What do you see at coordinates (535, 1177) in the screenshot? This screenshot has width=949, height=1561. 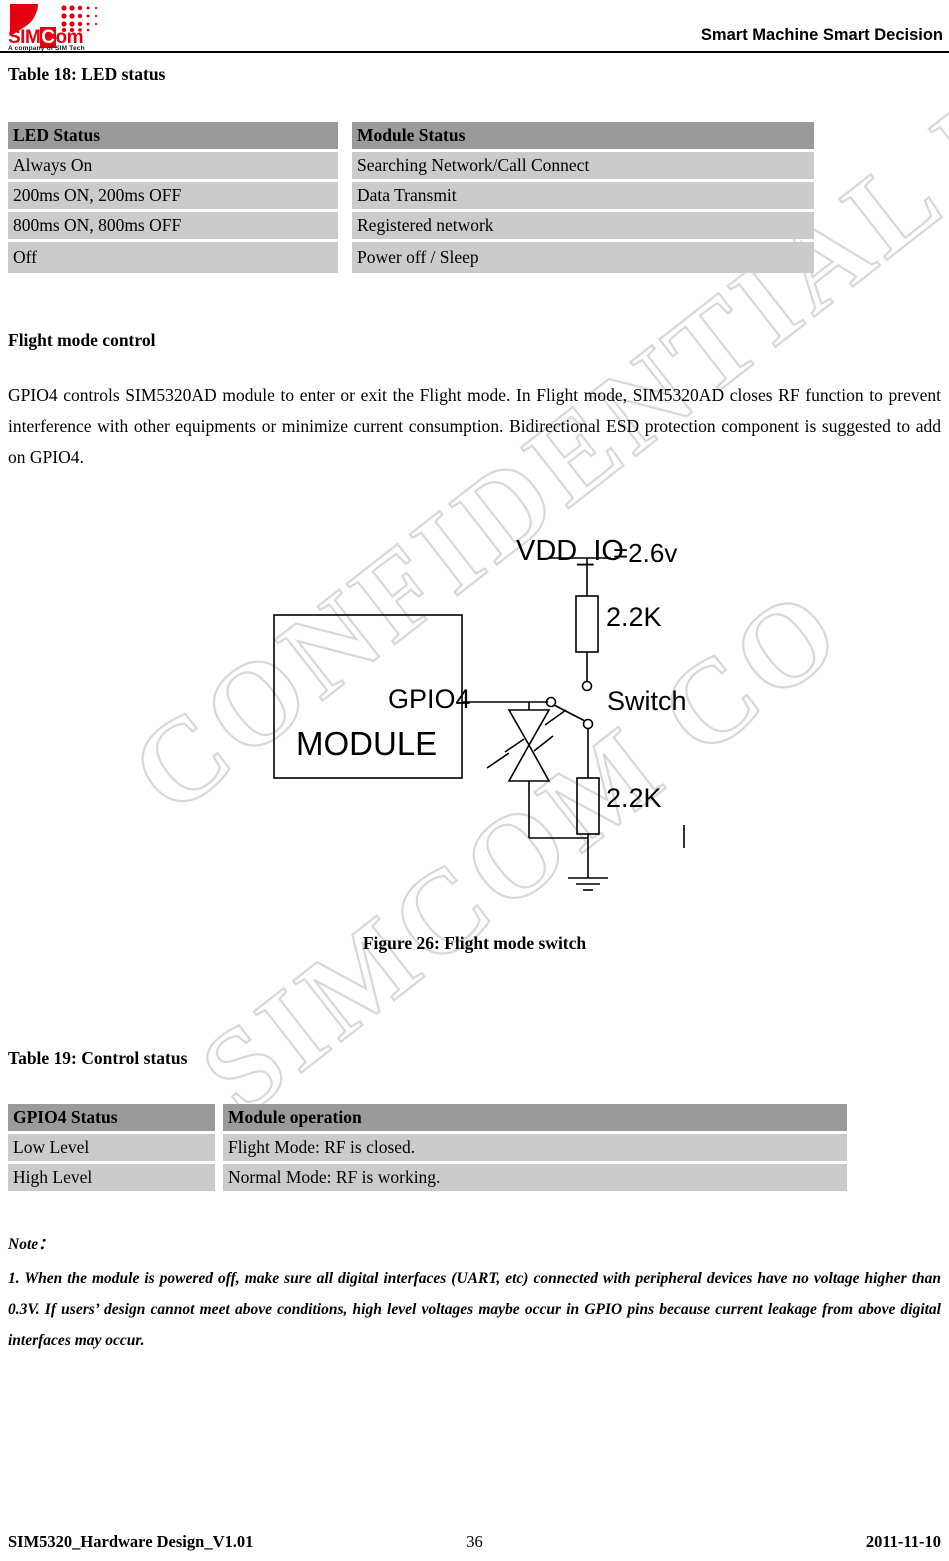 I see `table19-cell-1-1: Normal Mode: RF is working.` at bounding box center [535, 1177].